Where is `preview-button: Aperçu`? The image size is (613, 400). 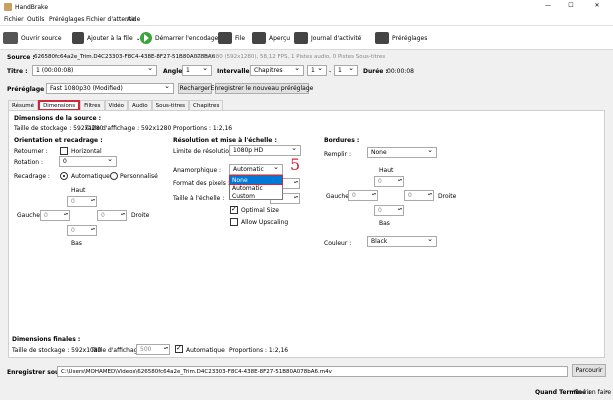 preview-button: Aperçu is located at coordinates (271, 38).